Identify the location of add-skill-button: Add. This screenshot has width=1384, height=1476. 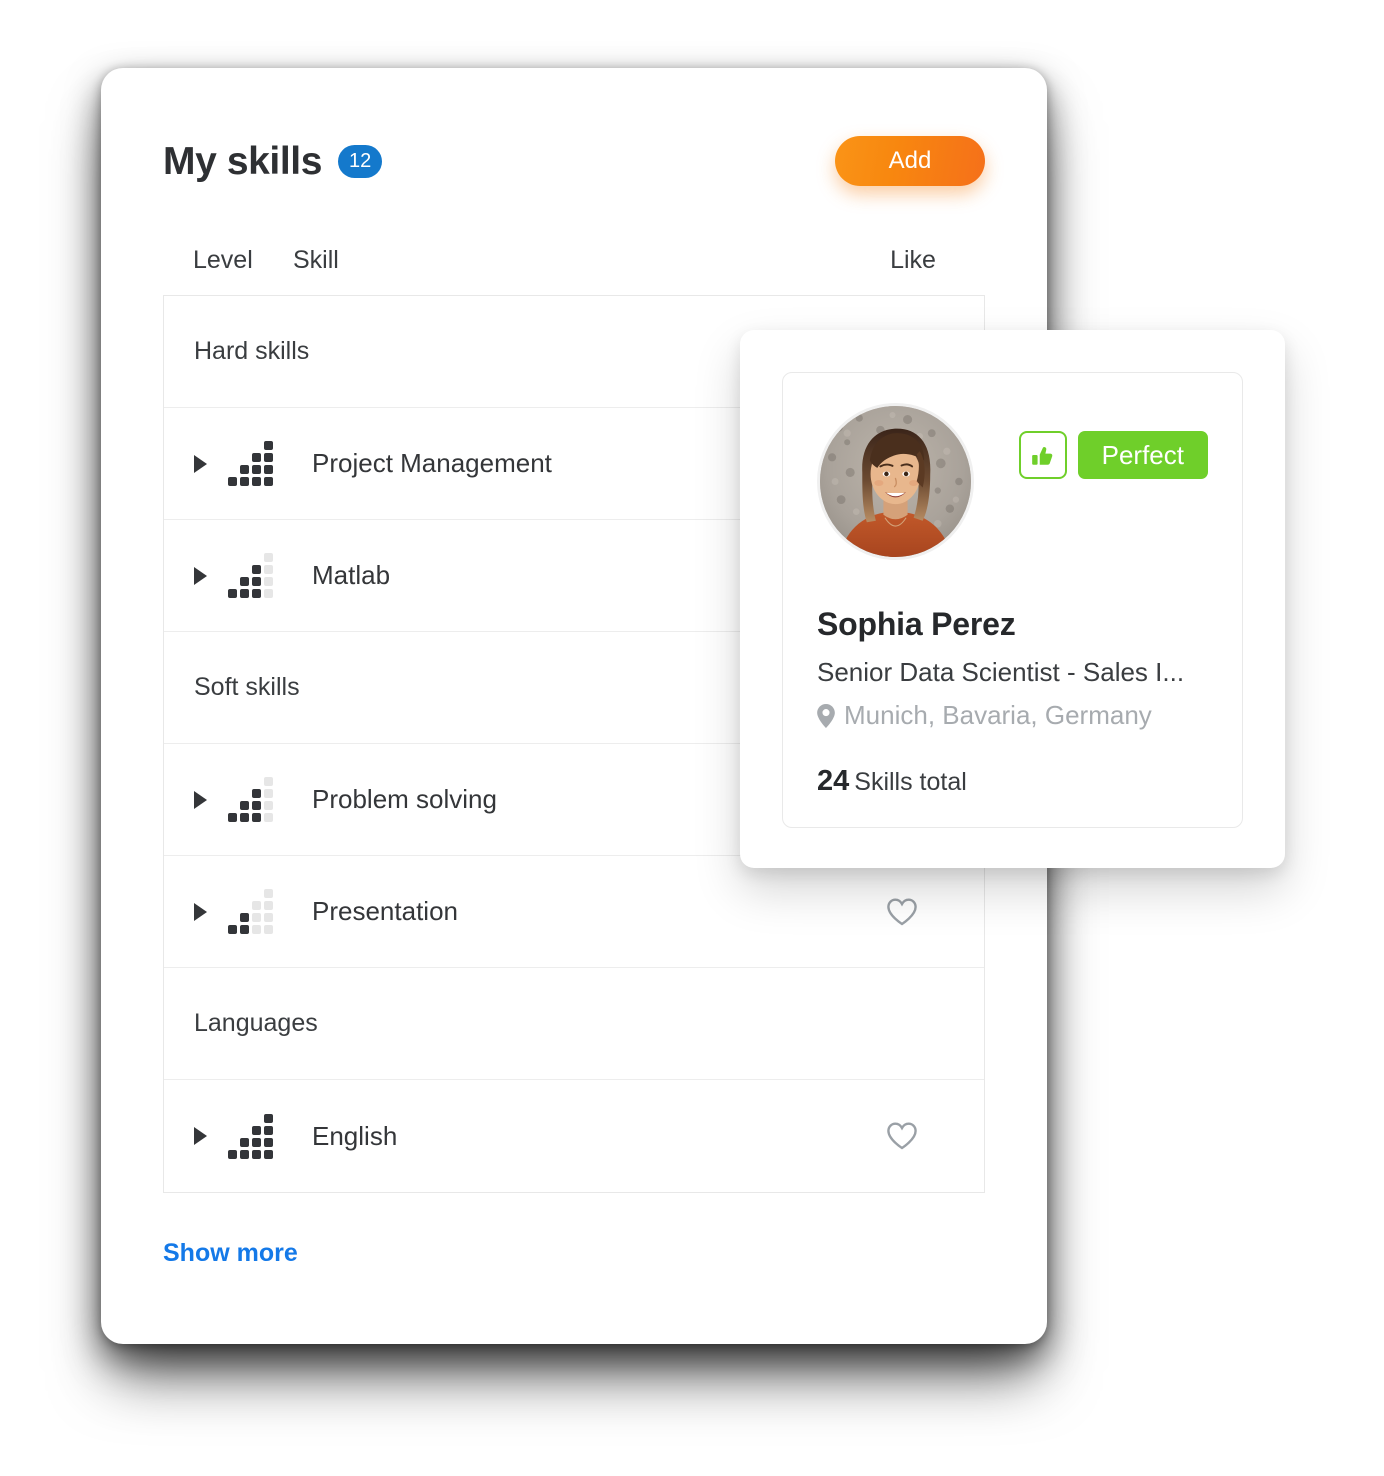
(910, 161).